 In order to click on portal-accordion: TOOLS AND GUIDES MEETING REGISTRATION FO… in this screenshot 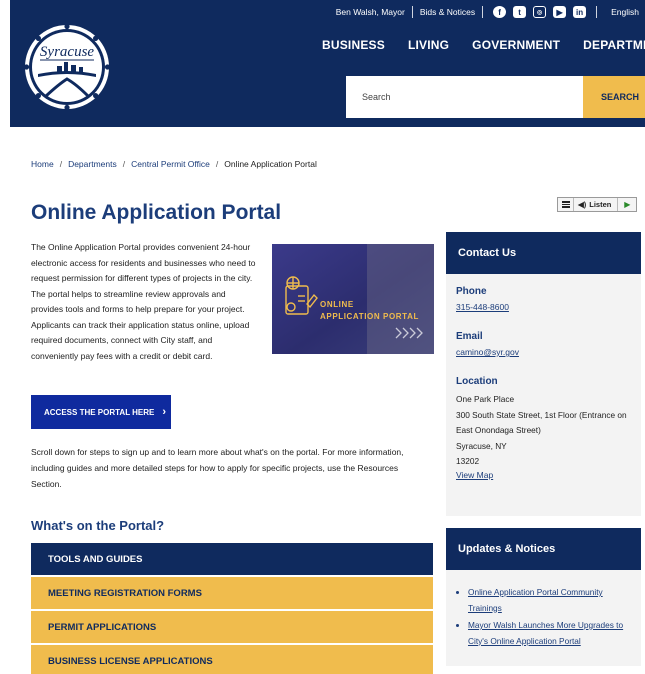, I will do `click(232, 608)`.